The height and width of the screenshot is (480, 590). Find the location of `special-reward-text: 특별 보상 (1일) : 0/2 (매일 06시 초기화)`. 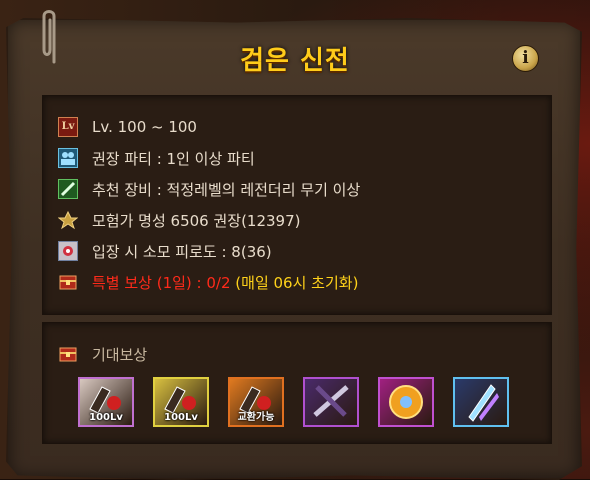

special-reward-text: 특별 보상 (1일) : 0/2 (매일 06시 초기화) is located at coordinates (225, 282).